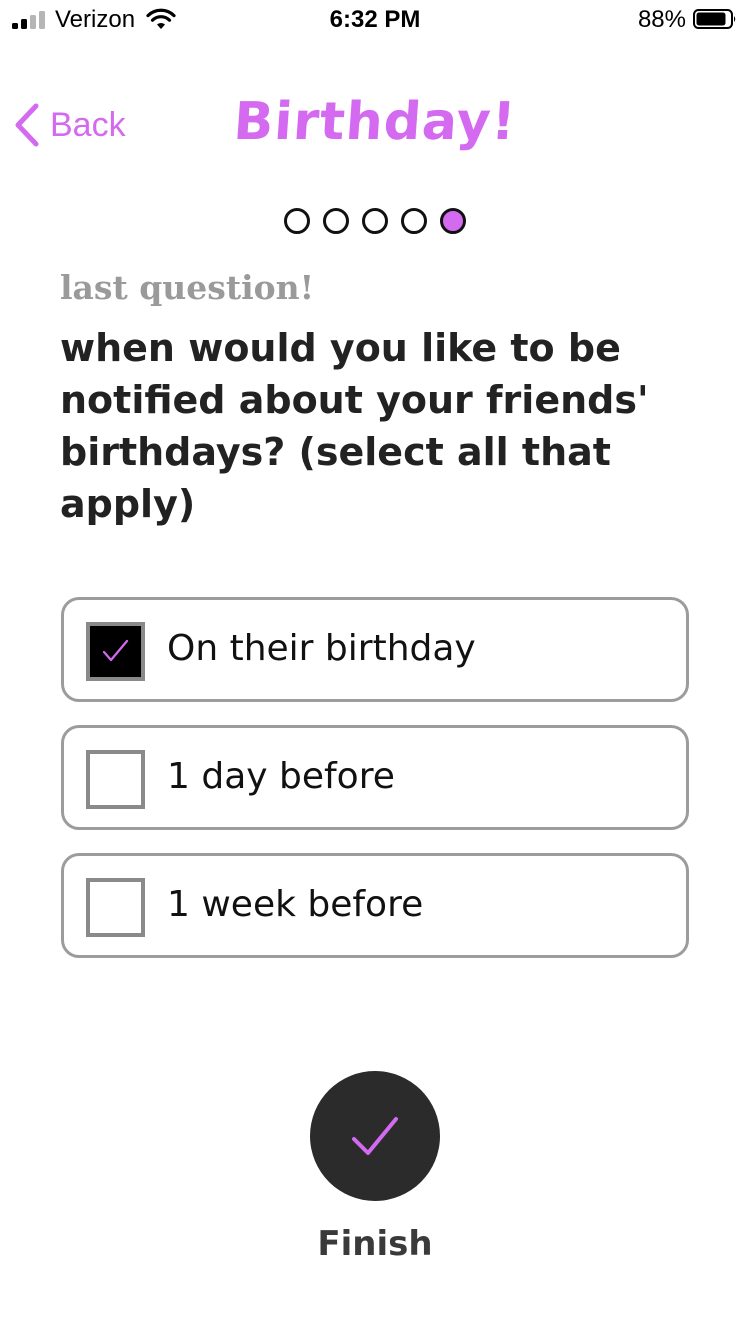  I want to click on battery-percentage: 88%, so click(661, 19).